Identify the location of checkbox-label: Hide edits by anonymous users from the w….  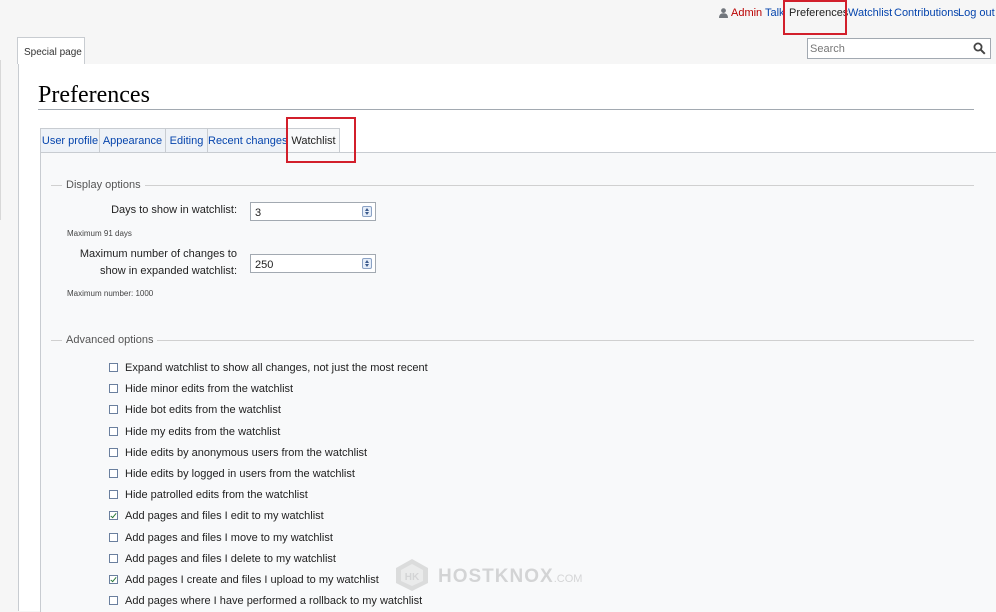
(246, 453).